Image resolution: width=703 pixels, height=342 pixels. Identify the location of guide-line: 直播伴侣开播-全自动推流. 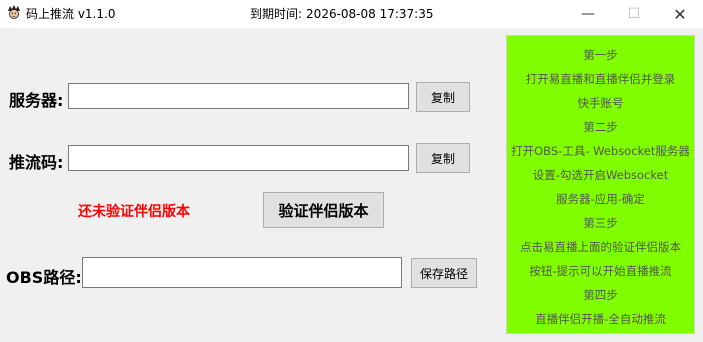
(600, 319).